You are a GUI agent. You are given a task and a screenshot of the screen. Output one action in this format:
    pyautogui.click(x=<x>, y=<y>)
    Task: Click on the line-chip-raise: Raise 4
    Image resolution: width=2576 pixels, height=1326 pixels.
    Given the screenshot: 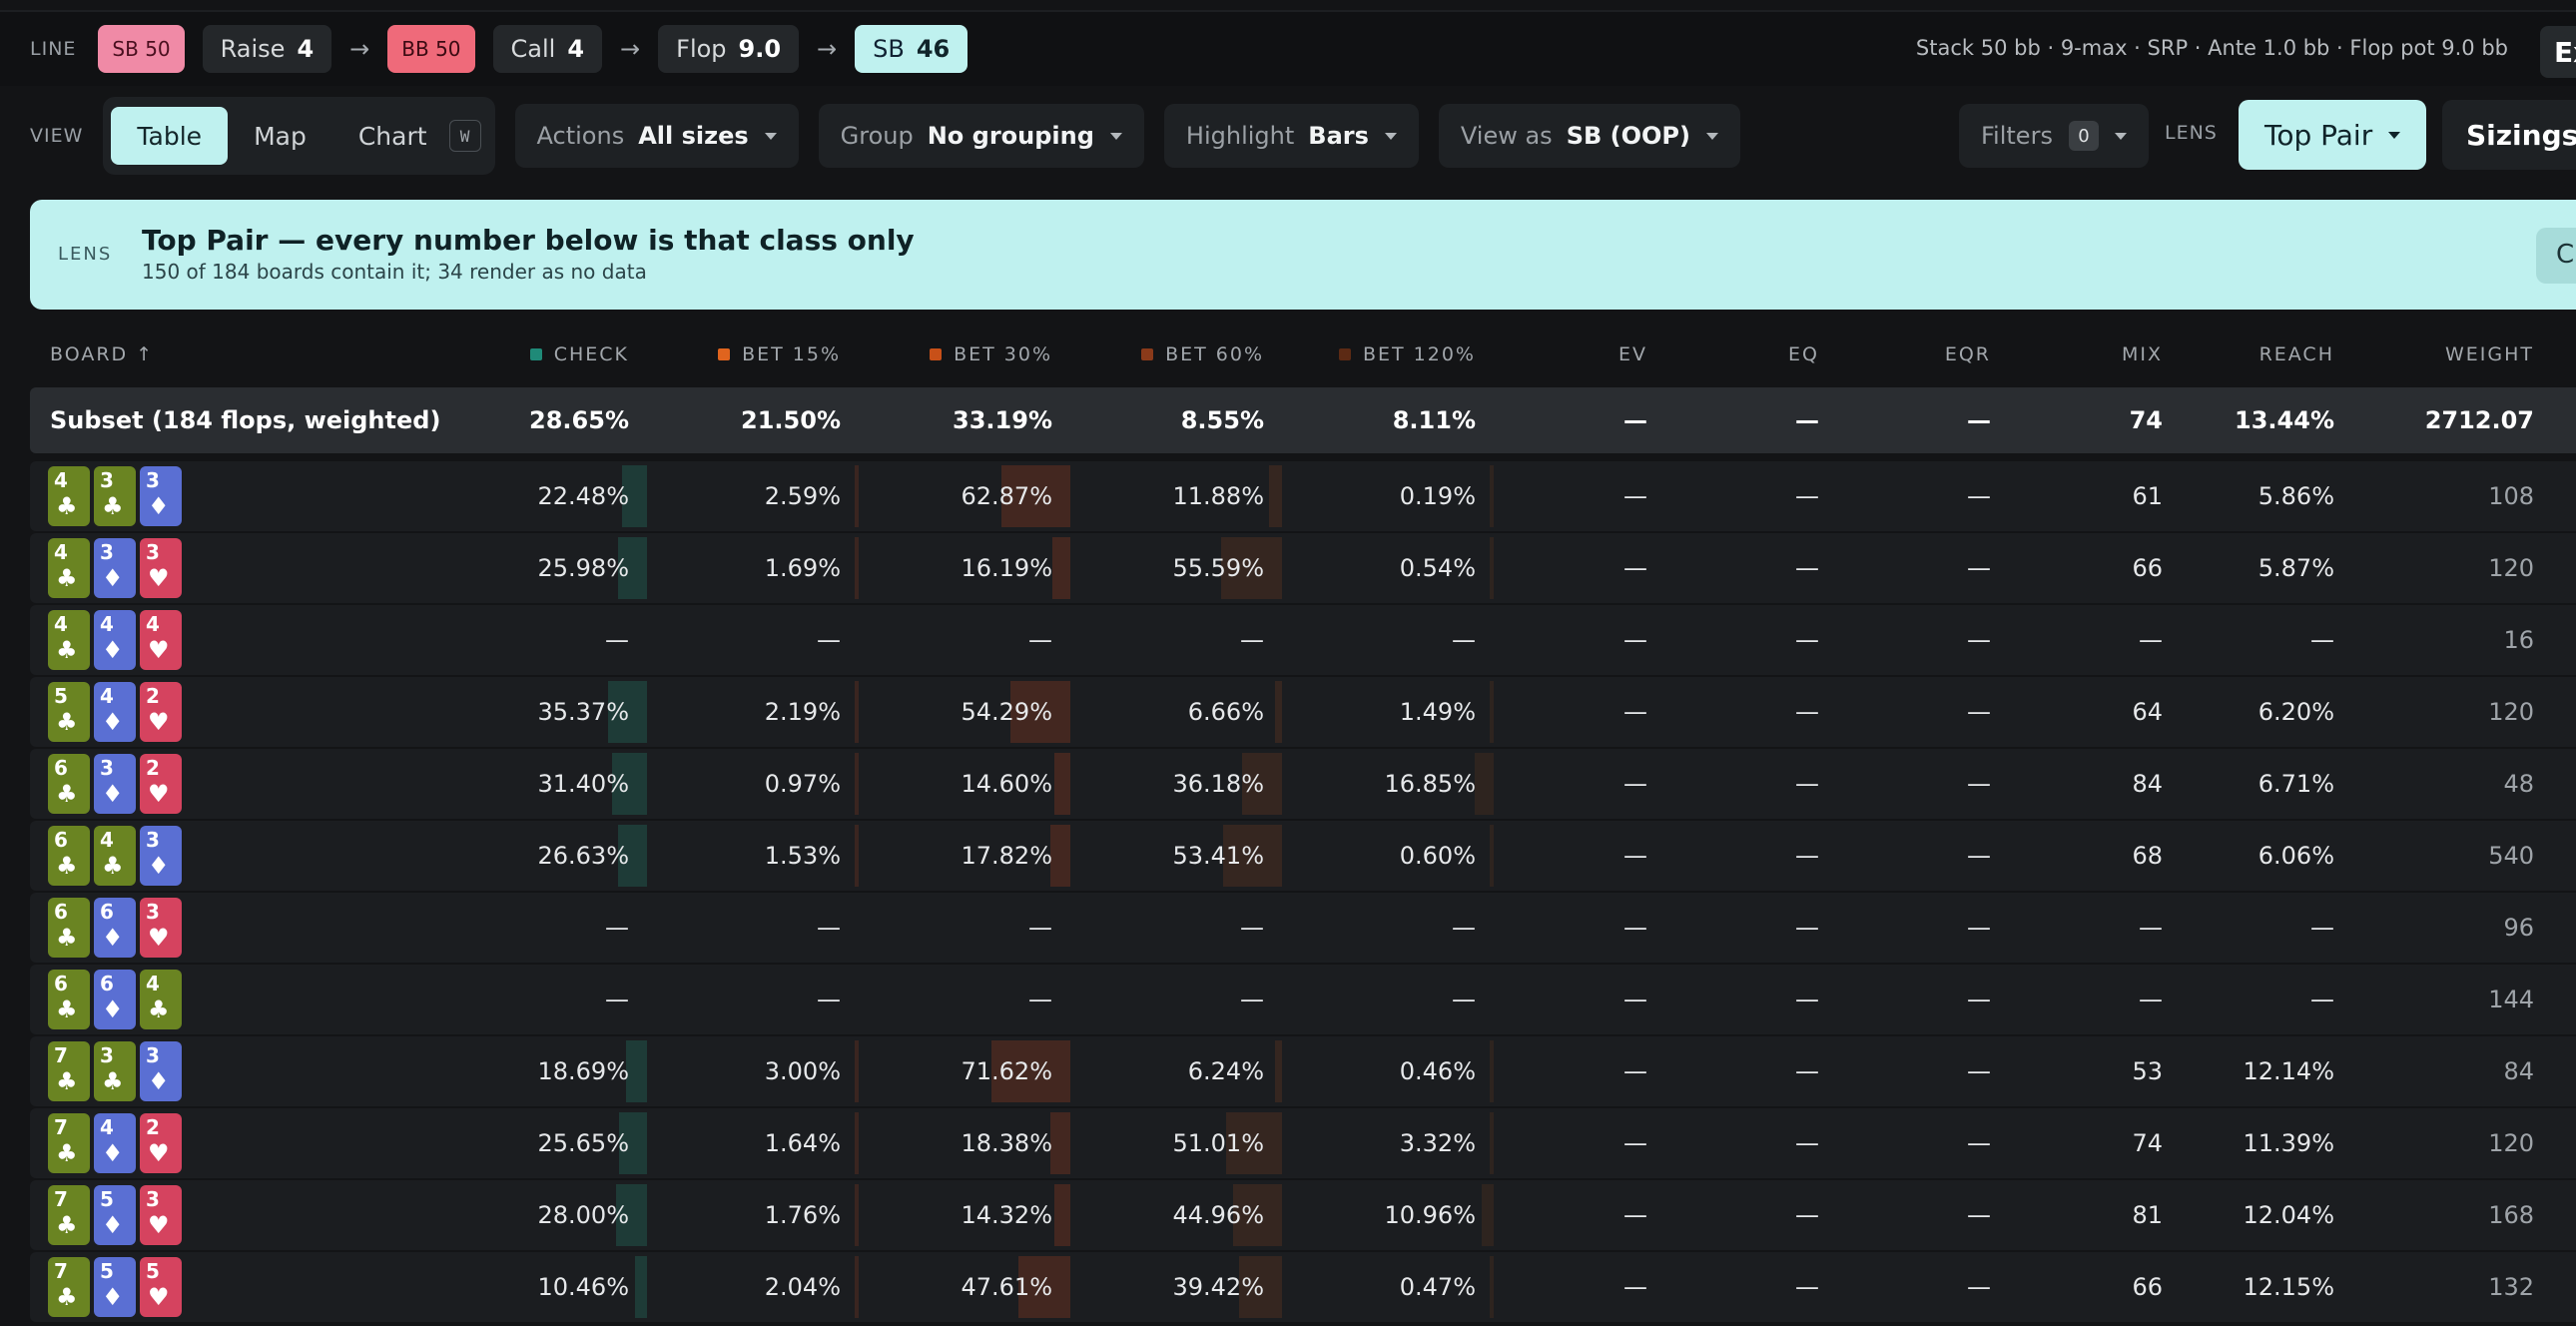 What is the action you would take?
    pyautogui.click(x=267, y=49)
    